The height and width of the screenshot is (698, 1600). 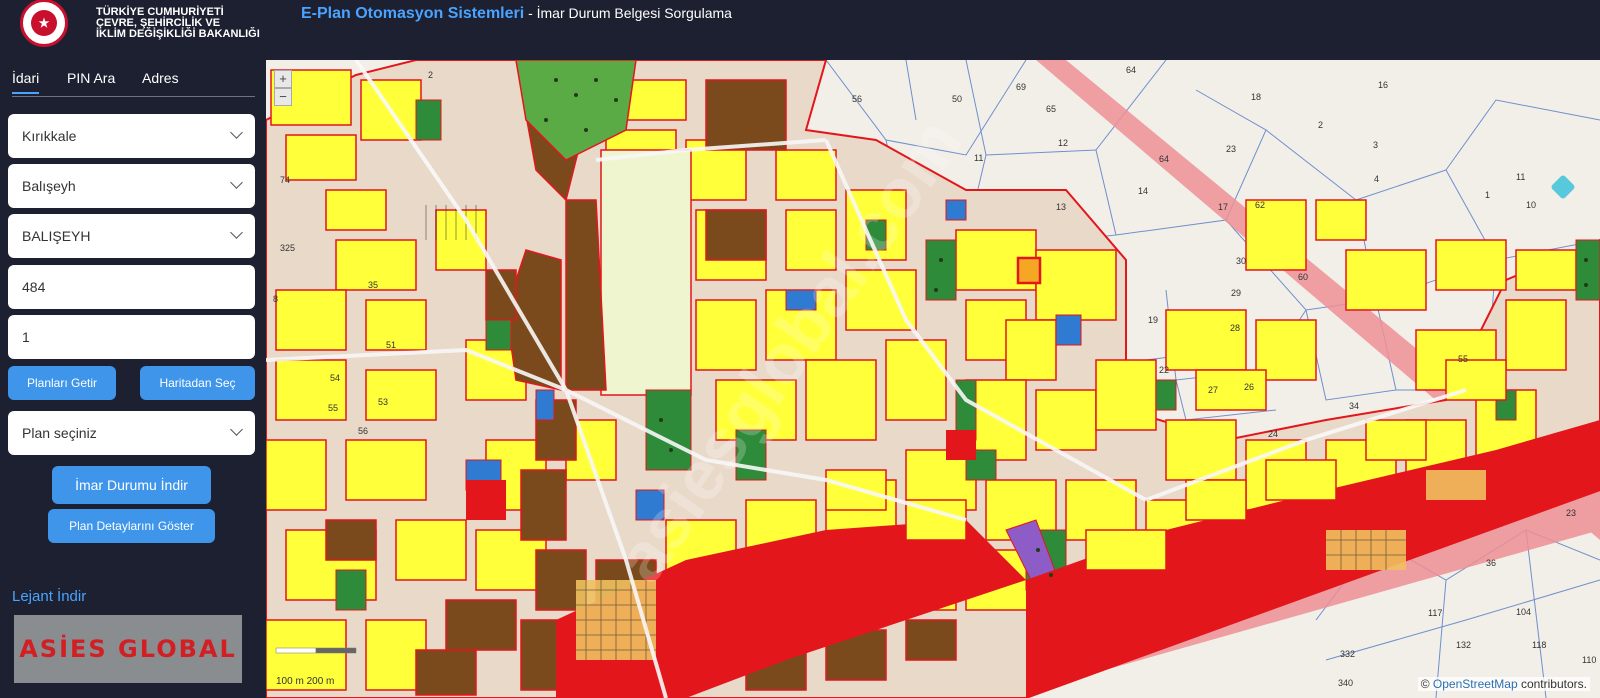 I want to click on app-subtitle: - İmar Durum Belgesi Sorgulama, so click(x=628, y=13).